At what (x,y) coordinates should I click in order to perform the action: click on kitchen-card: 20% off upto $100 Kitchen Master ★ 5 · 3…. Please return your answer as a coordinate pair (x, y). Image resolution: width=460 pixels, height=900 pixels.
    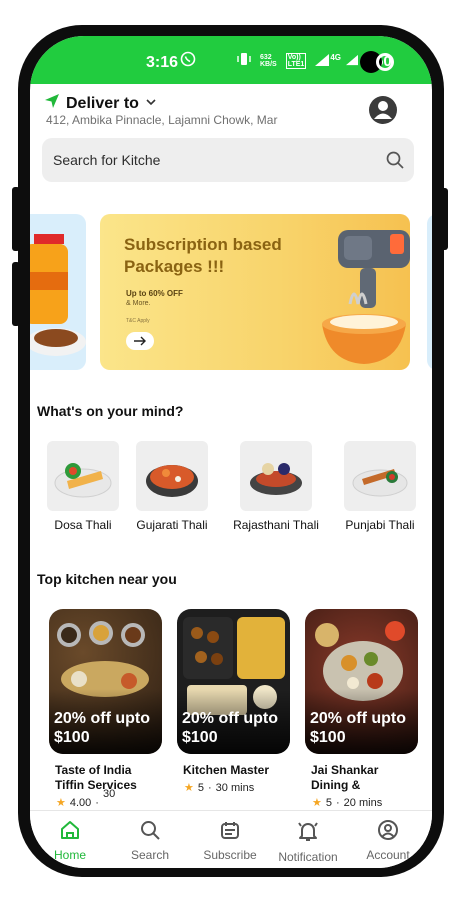
    Looking at the image, I should click on (233, 701).